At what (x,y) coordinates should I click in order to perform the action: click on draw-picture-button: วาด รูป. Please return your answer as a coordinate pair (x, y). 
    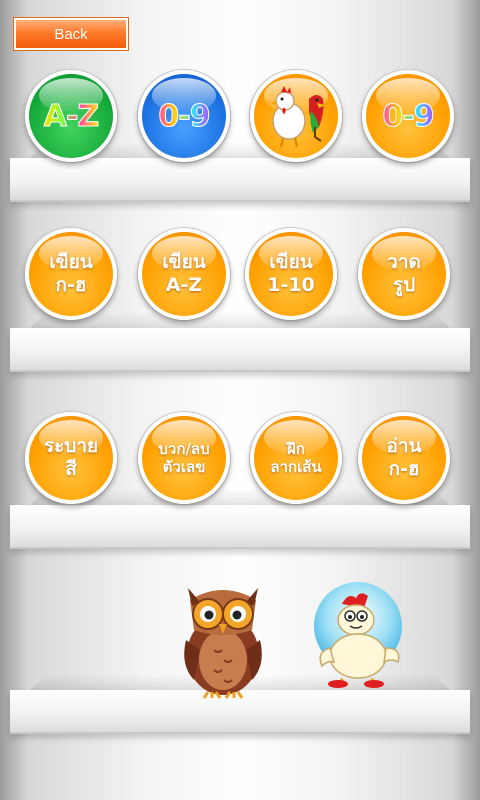
    Looking at the image, I should click on (404, 274).